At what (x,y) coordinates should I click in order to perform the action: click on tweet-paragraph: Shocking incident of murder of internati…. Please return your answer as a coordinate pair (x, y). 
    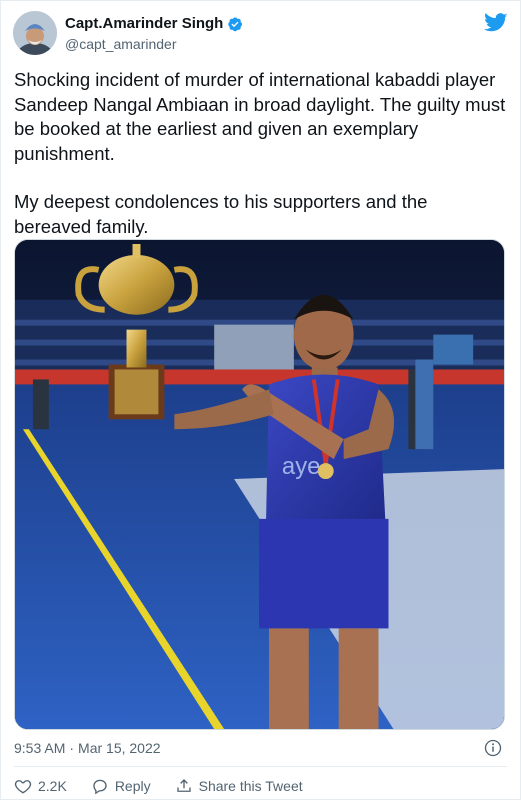
    Looking at the image, I should click on (260, 116).